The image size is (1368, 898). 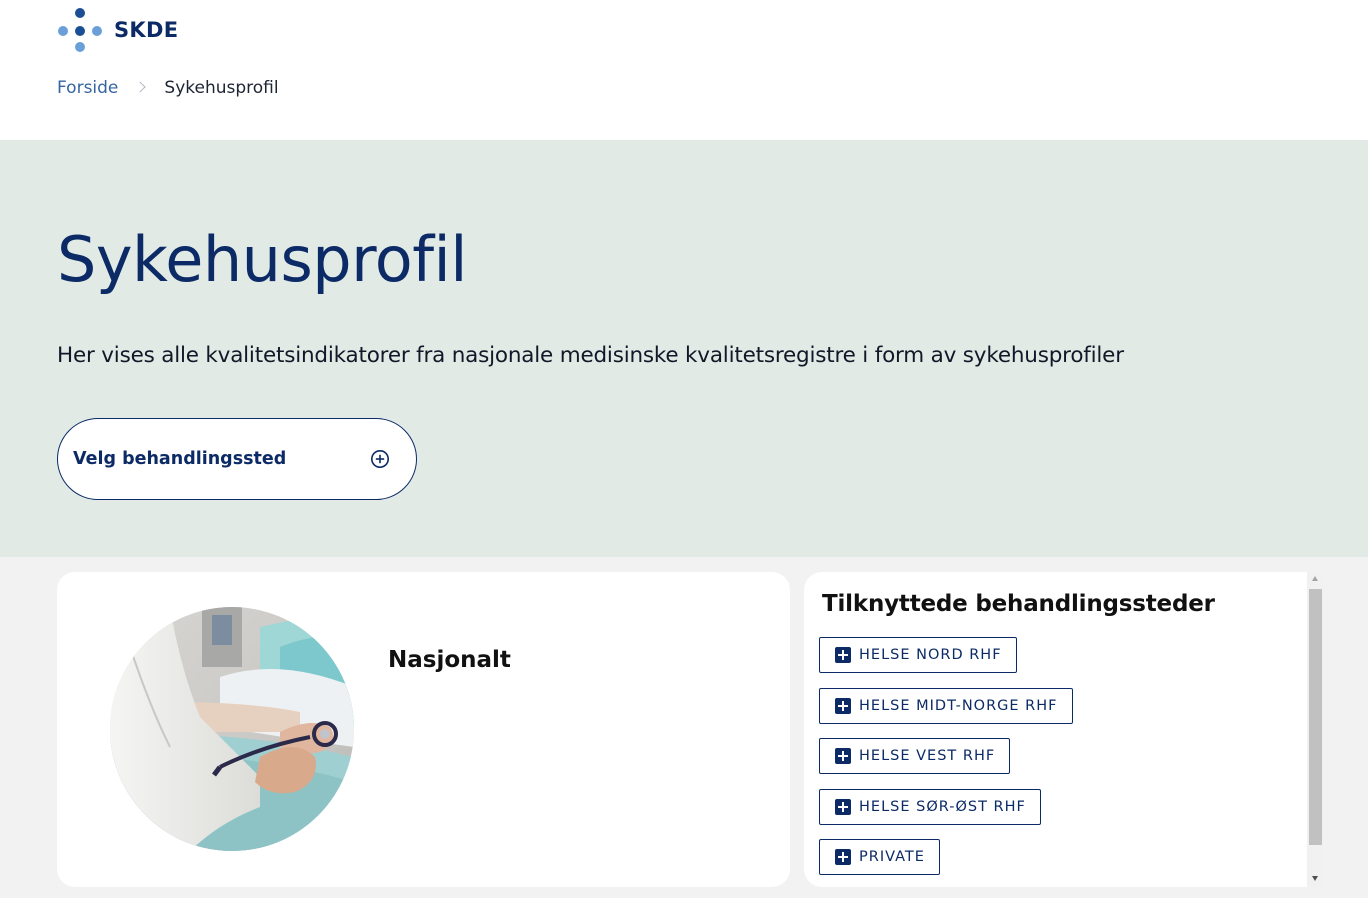 I want to click on brand-name: SKDE, so click(x=146, y=30).